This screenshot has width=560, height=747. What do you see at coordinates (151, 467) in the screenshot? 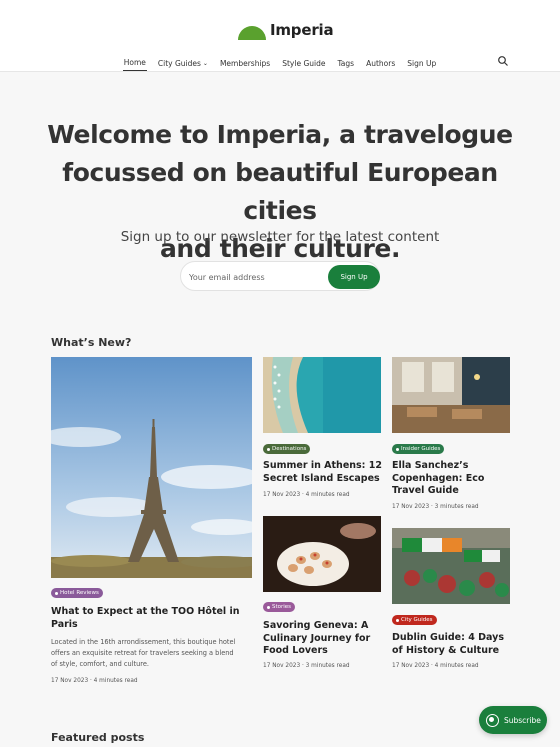
I see `paris-image` at bounding box center [151, 467].